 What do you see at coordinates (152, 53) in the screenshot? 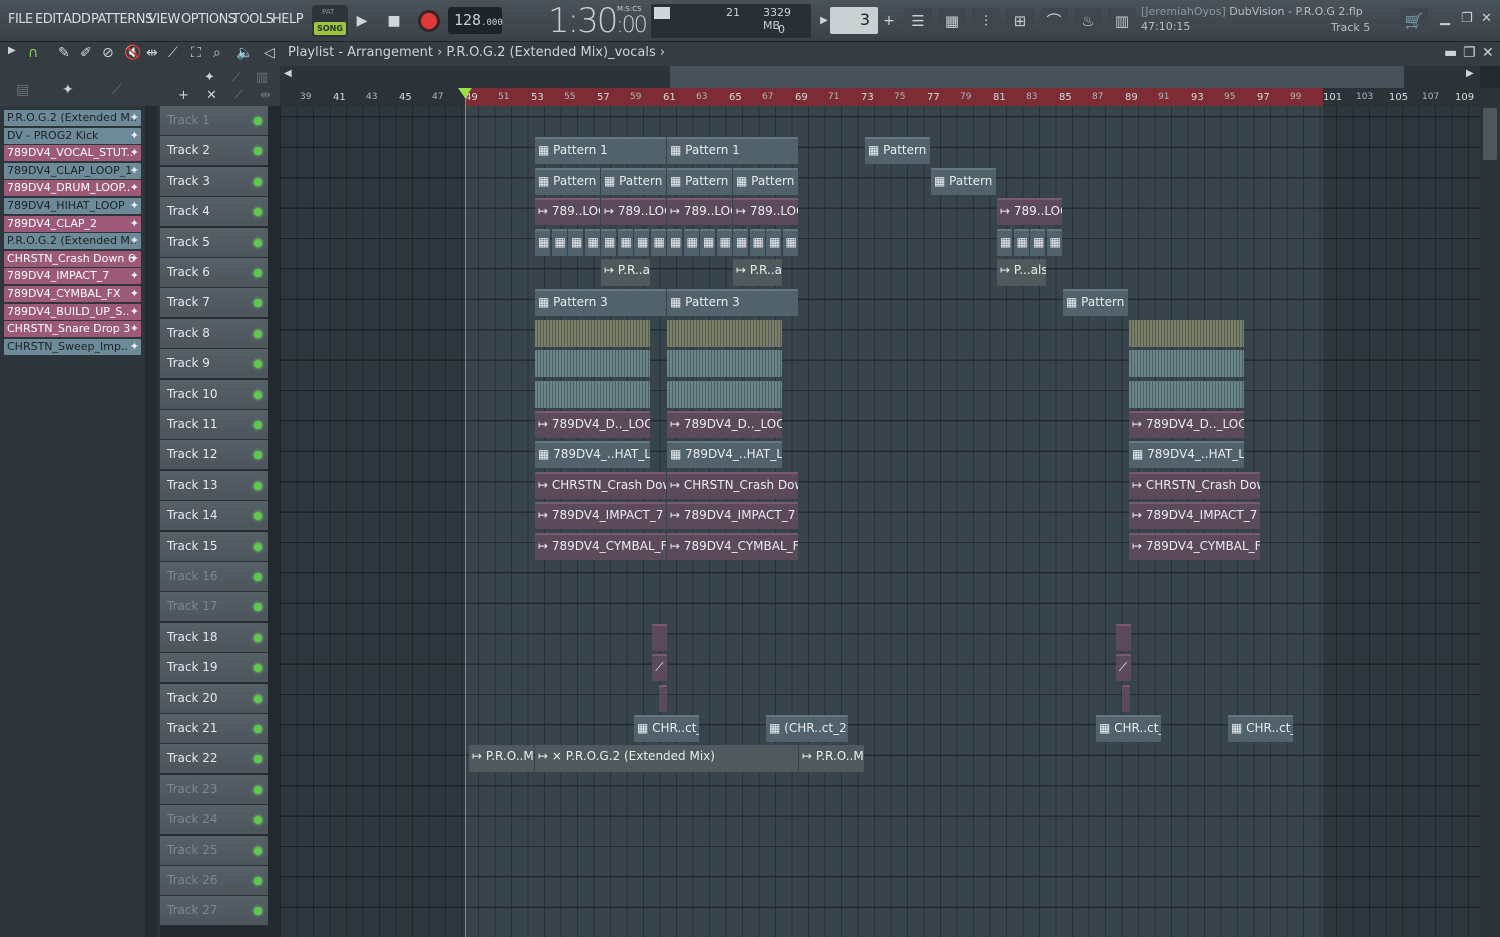
I see `slip-tool-icon: ⇹` at bounding box center [152, 53].